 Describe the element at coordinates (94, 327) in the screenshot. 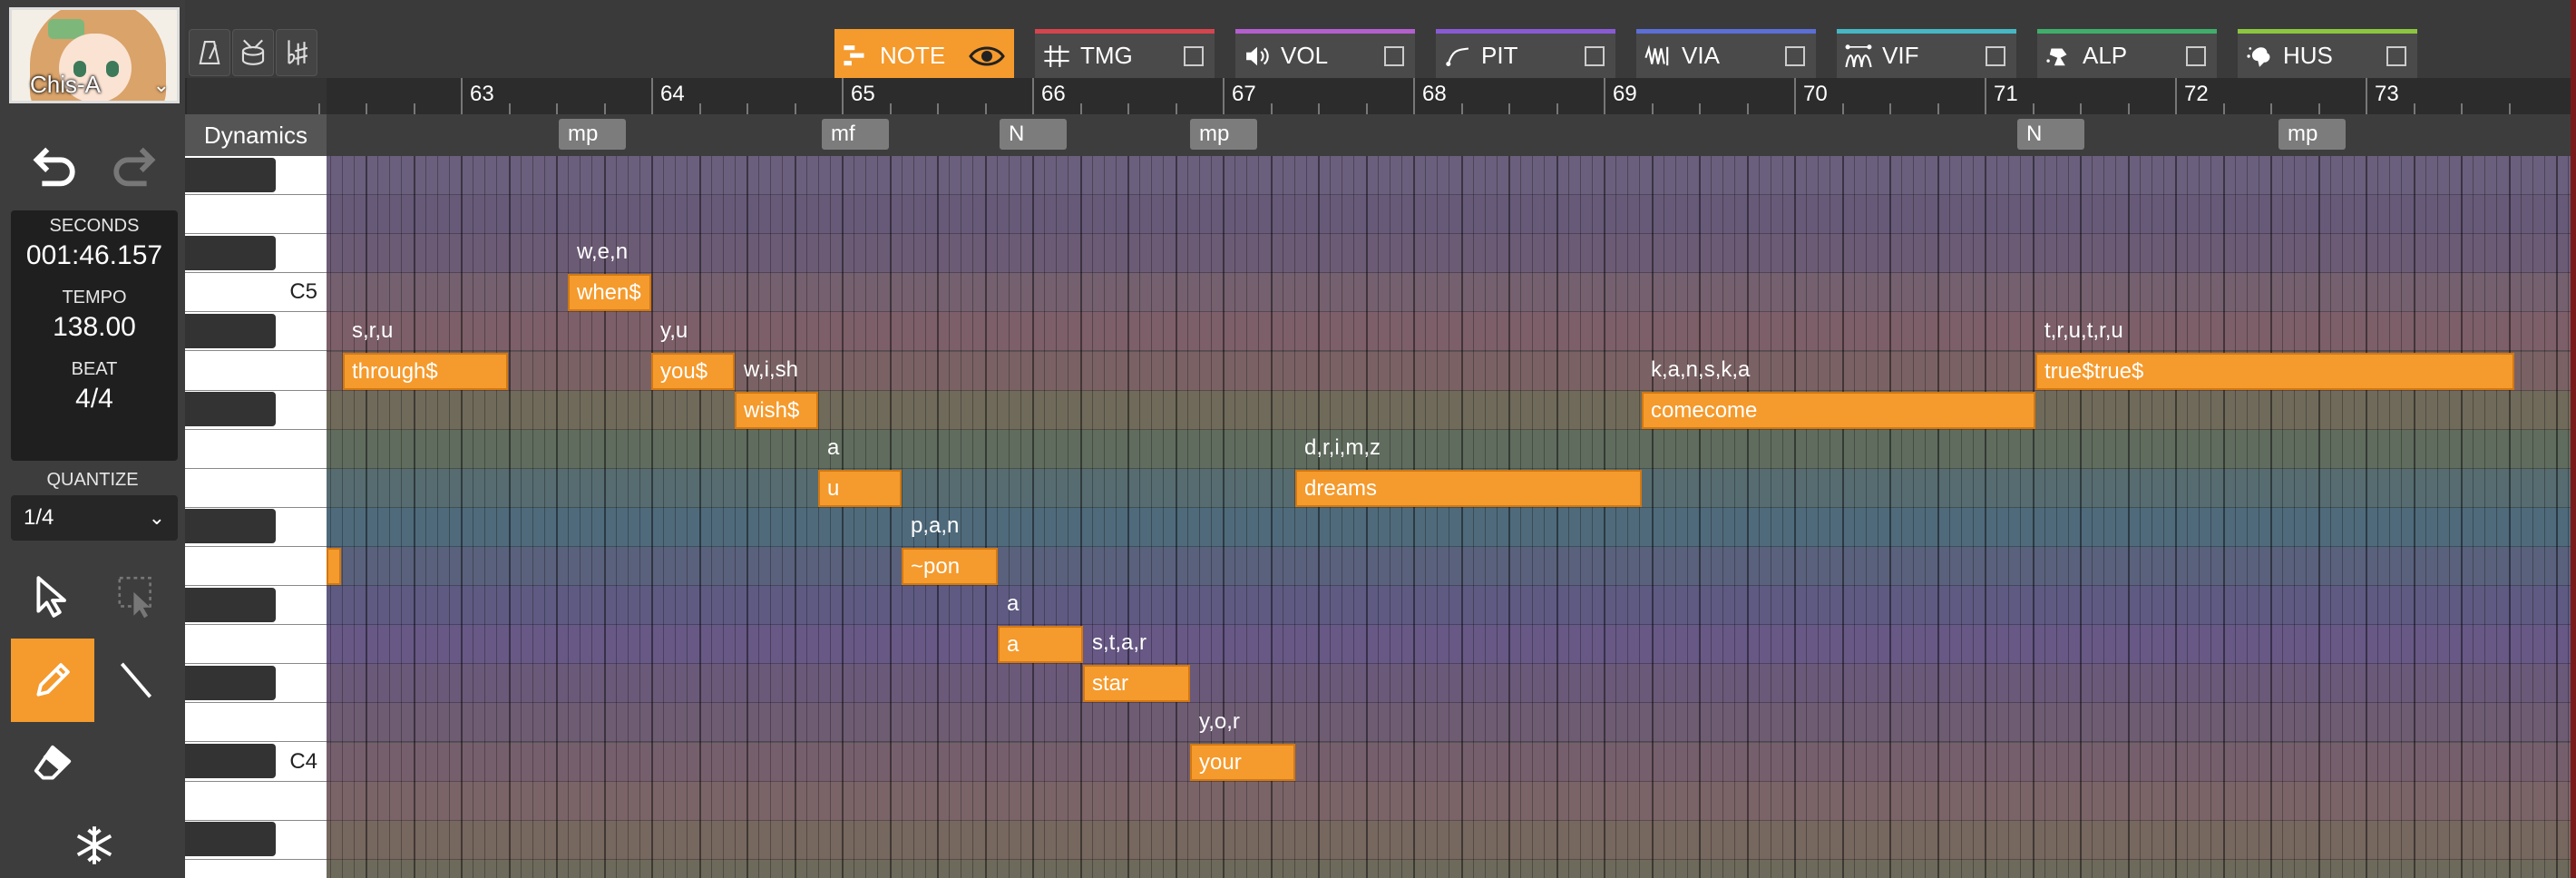

I see `tempo-value: 138.00` at that location.